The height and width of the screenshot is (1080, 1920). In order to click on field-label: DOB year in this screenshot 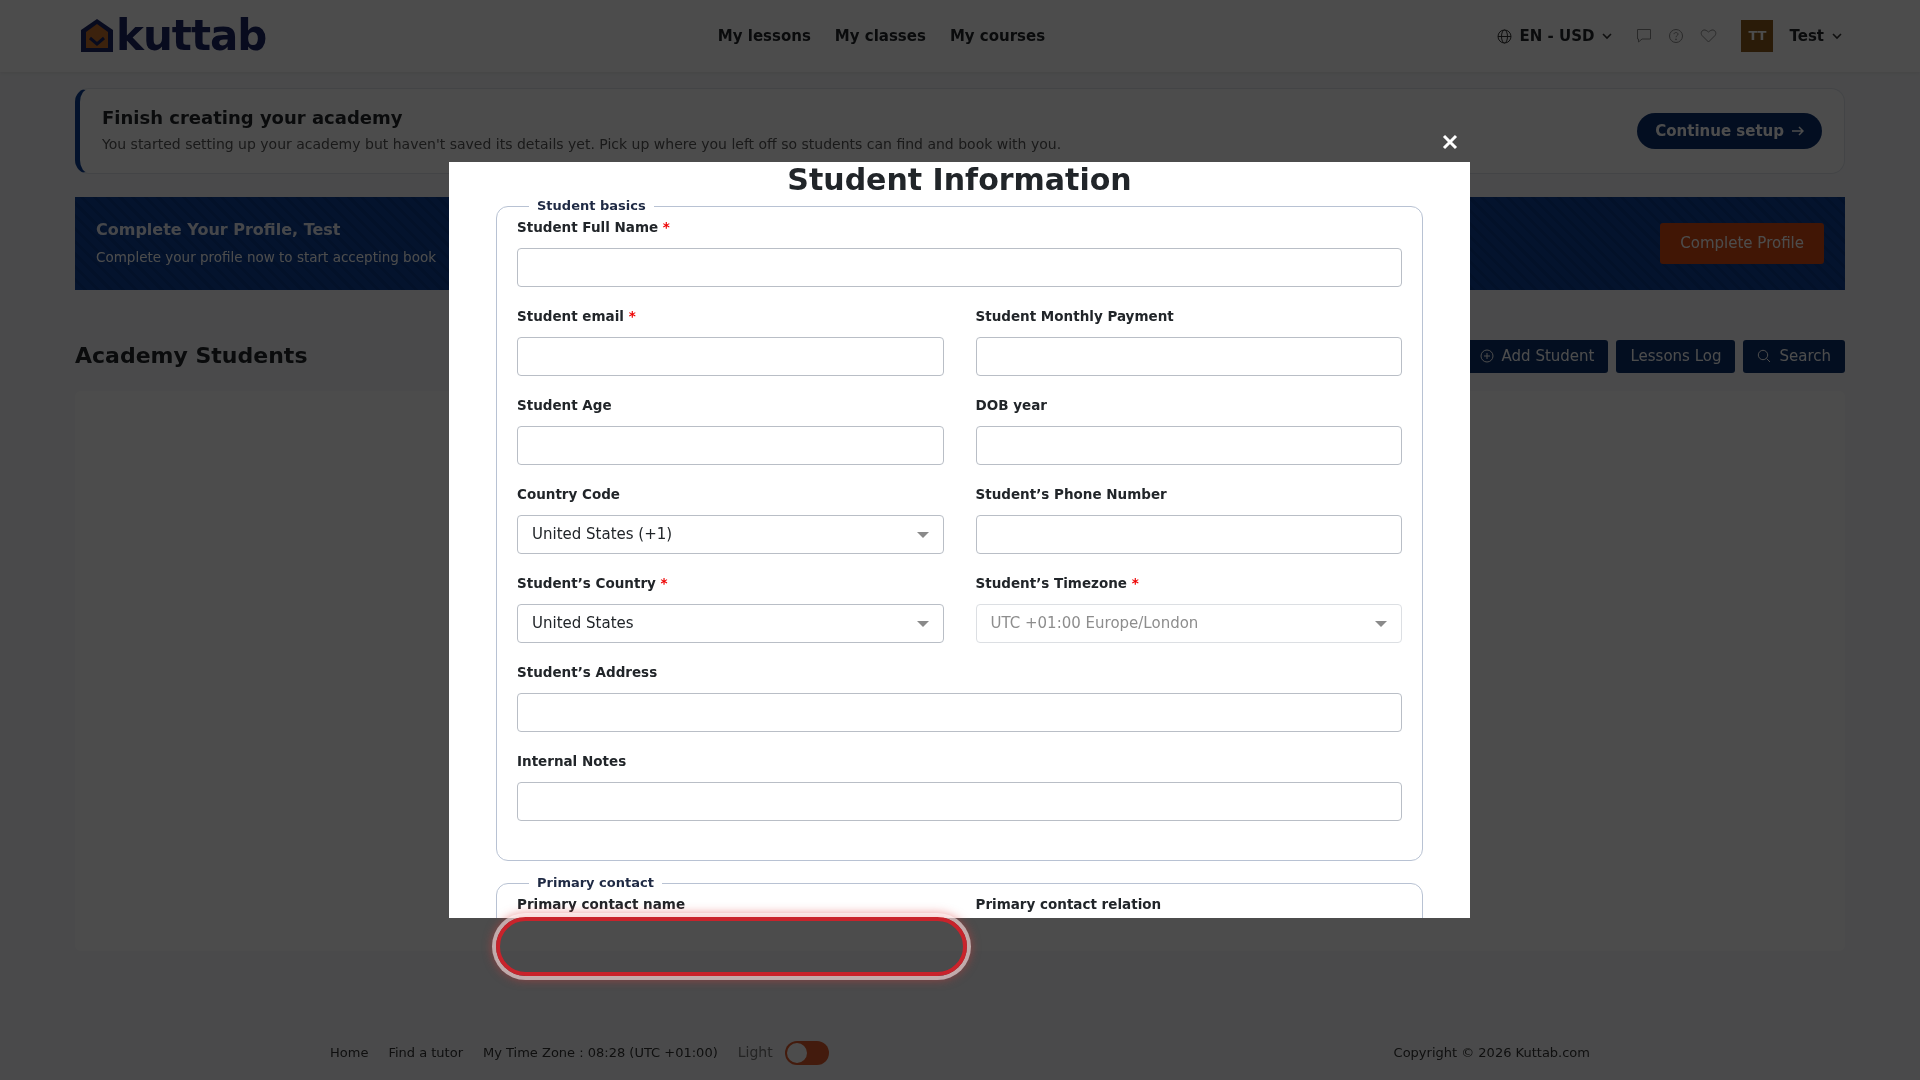, I will do `click(1011, 405)`.